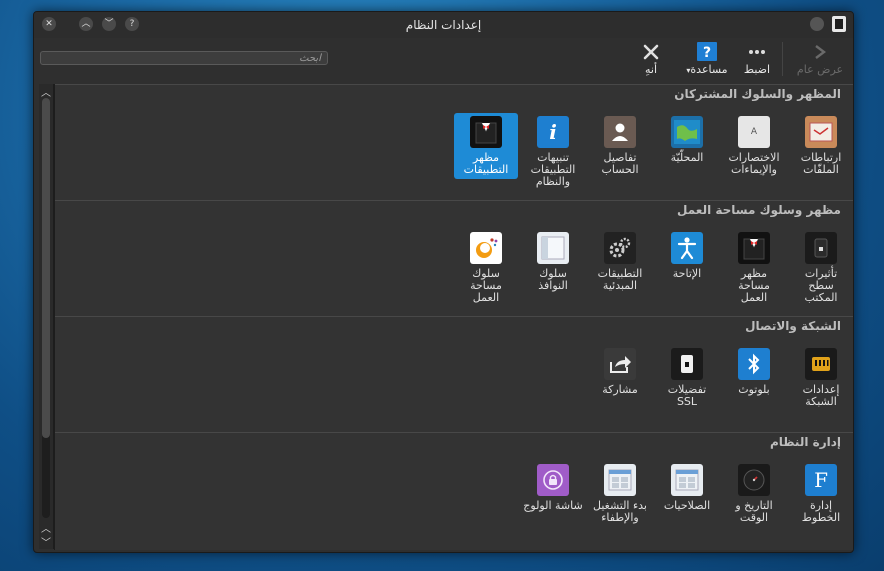  Describe the element at coordinates (817, 24) in the screenshot. I see `window-menu-button` at that location.